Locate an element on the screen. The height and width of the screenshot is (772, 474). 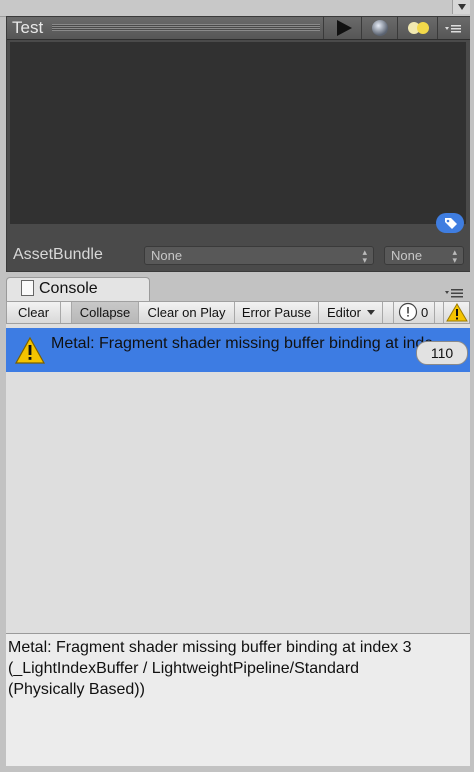
info-toggle: 0 is located at coordinates (414, 312).